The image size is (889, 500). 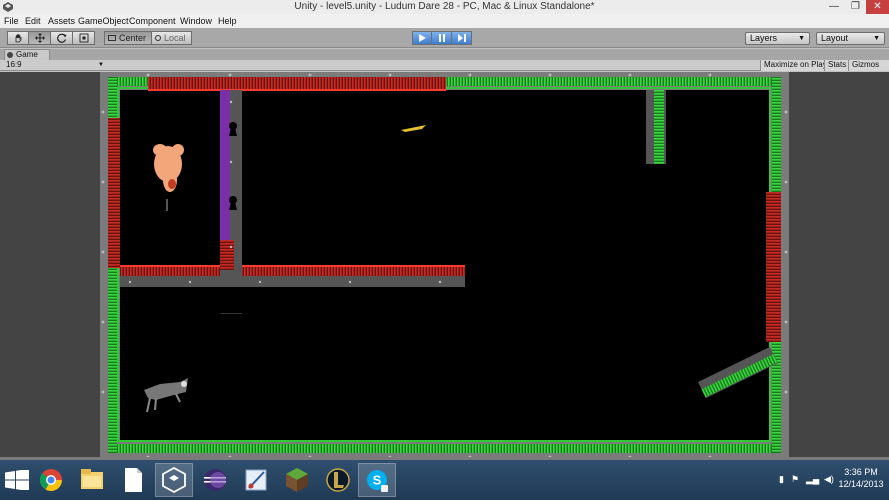 I want to click on playback-controls, so click(x=442, y=38).